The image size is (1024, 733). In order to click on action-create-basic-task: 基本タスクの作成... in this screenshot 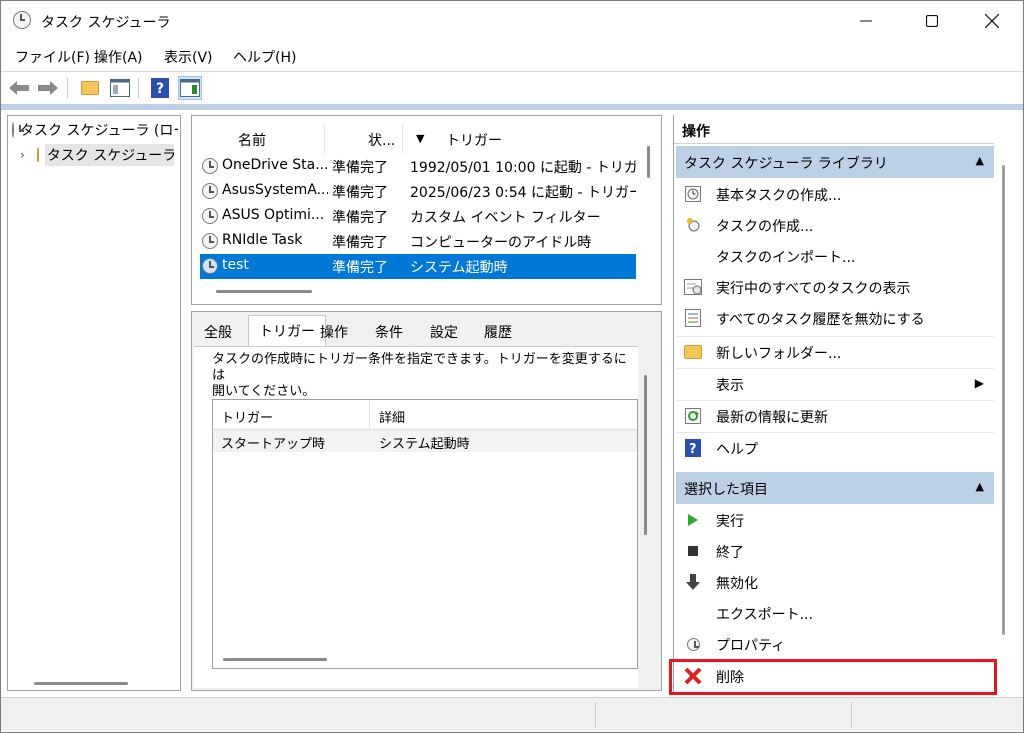, I will do `click(835, 194)`.